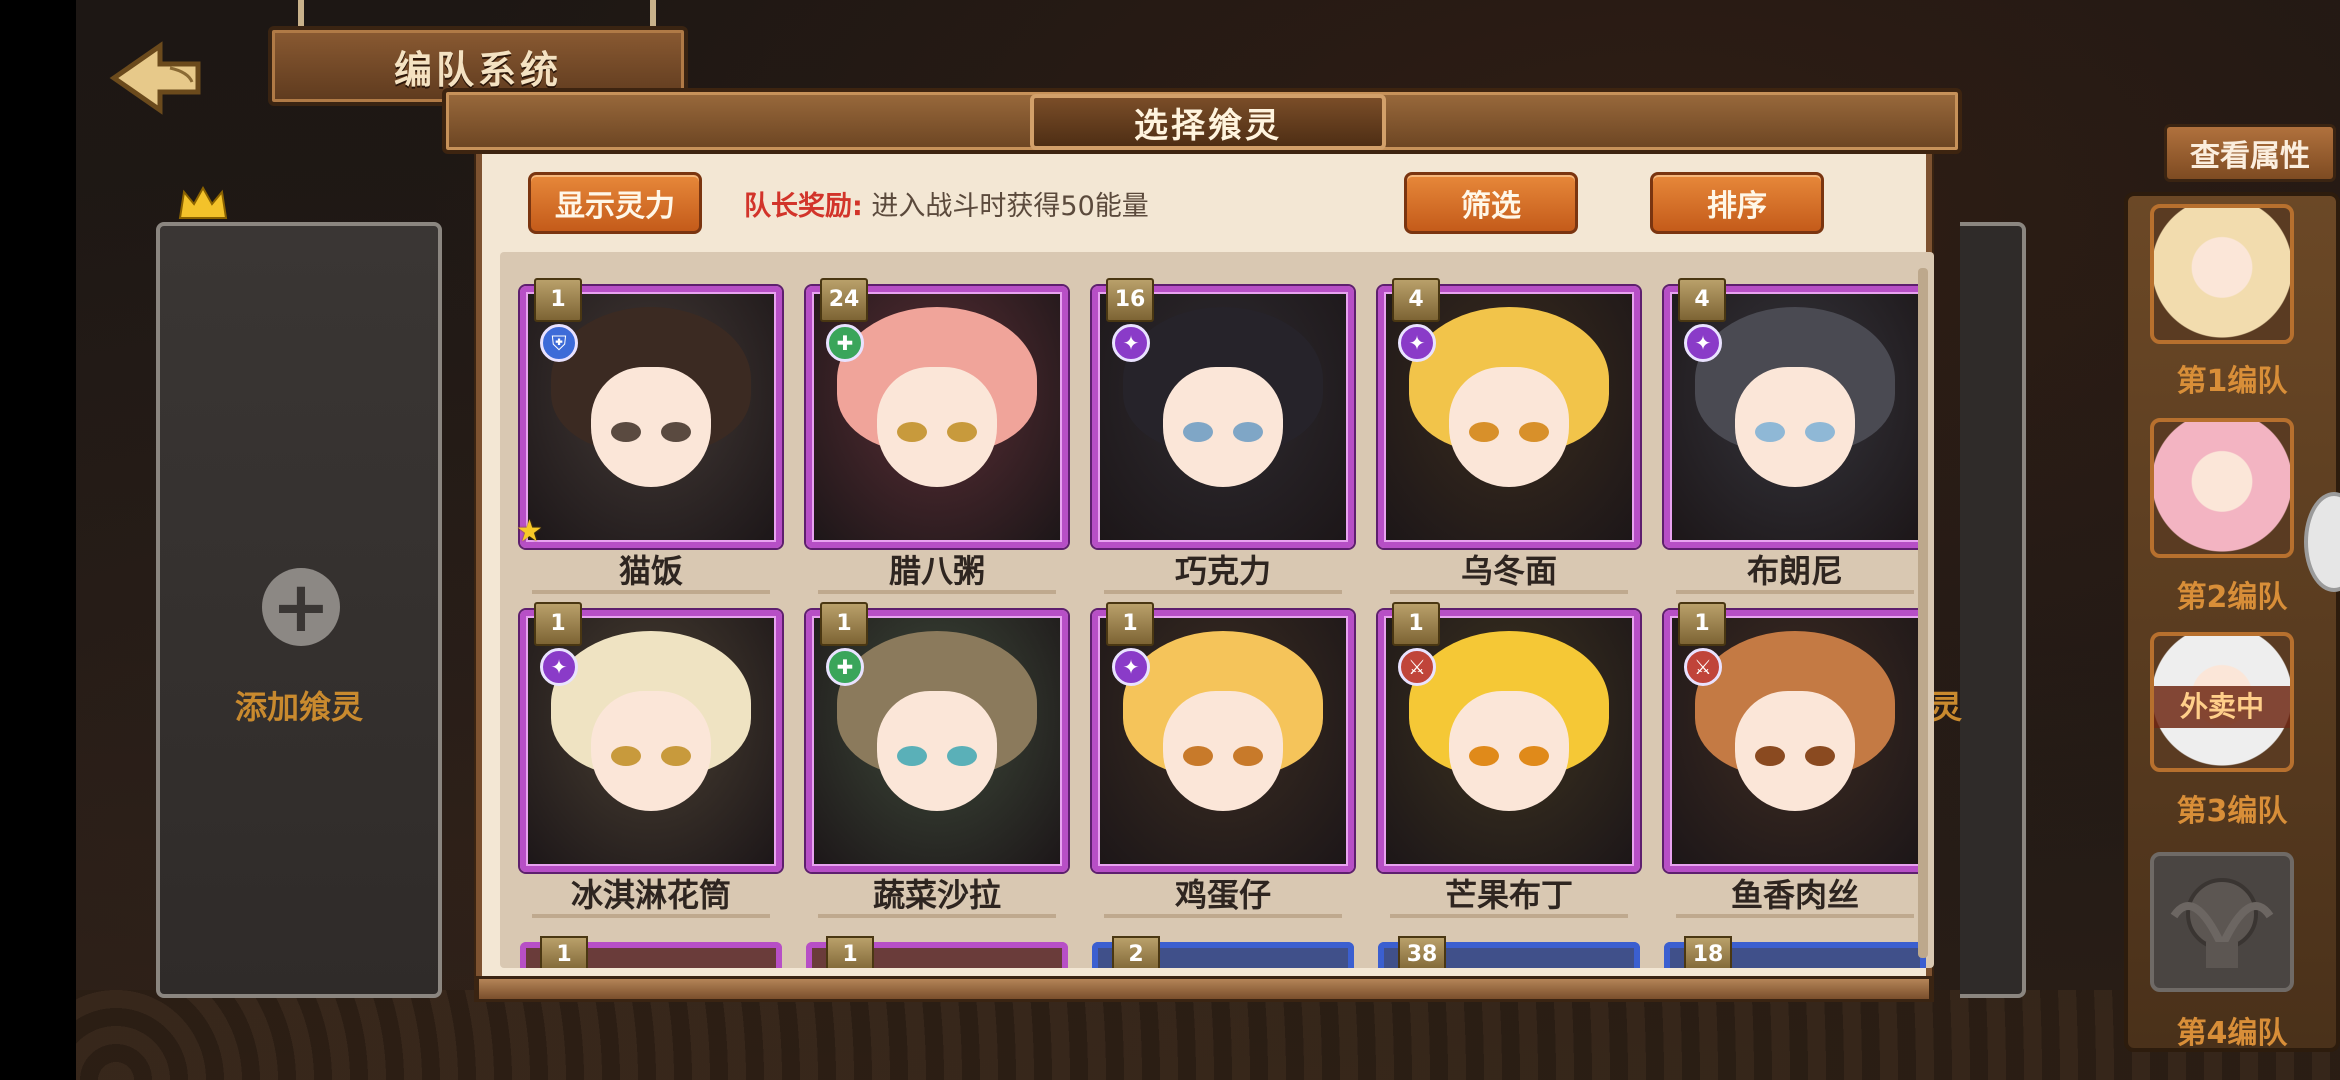  What do you see at coordinates (936, 895) in the screenshot?
I see `companion-name: 蔬菜沙拉` at bounding box center [936, 895].